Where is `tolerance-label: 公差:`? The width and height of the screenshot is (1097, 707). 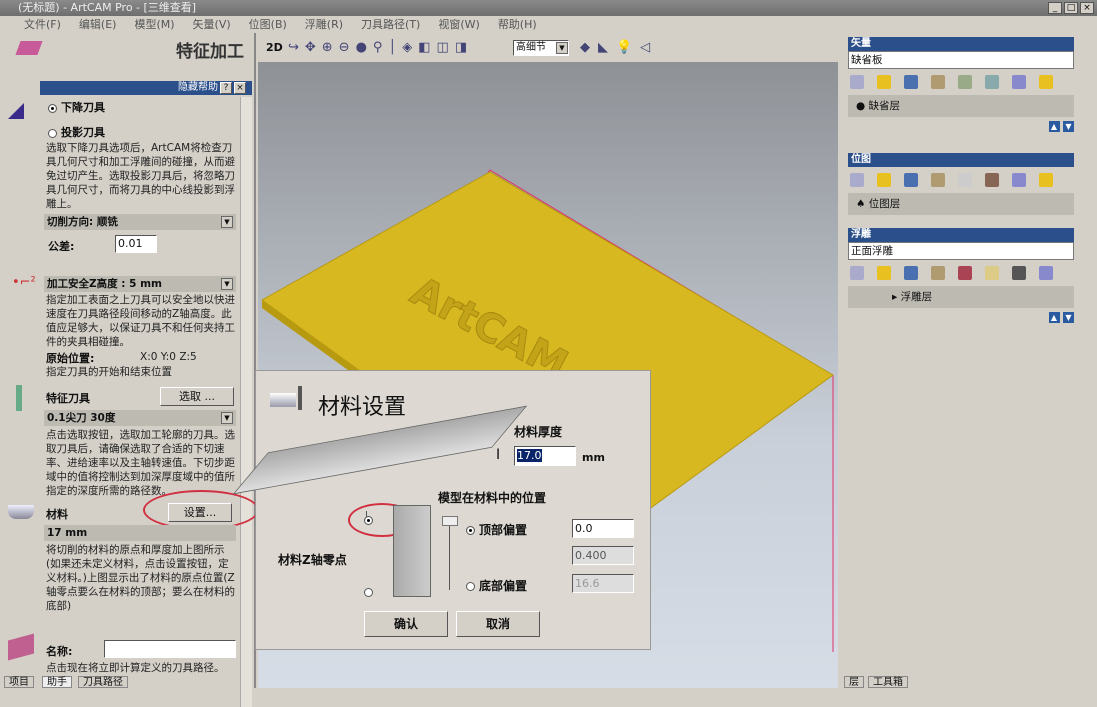 tolerance-label: 公差: is located at coordinates (61, 246).